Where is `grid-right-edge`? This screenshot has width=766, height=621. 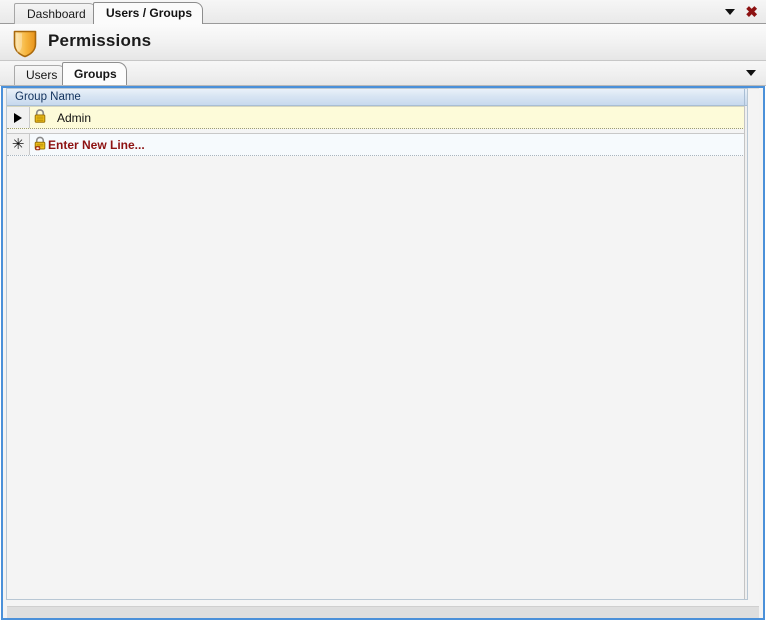
grid-right-edge is located at coordinates (745, 352).